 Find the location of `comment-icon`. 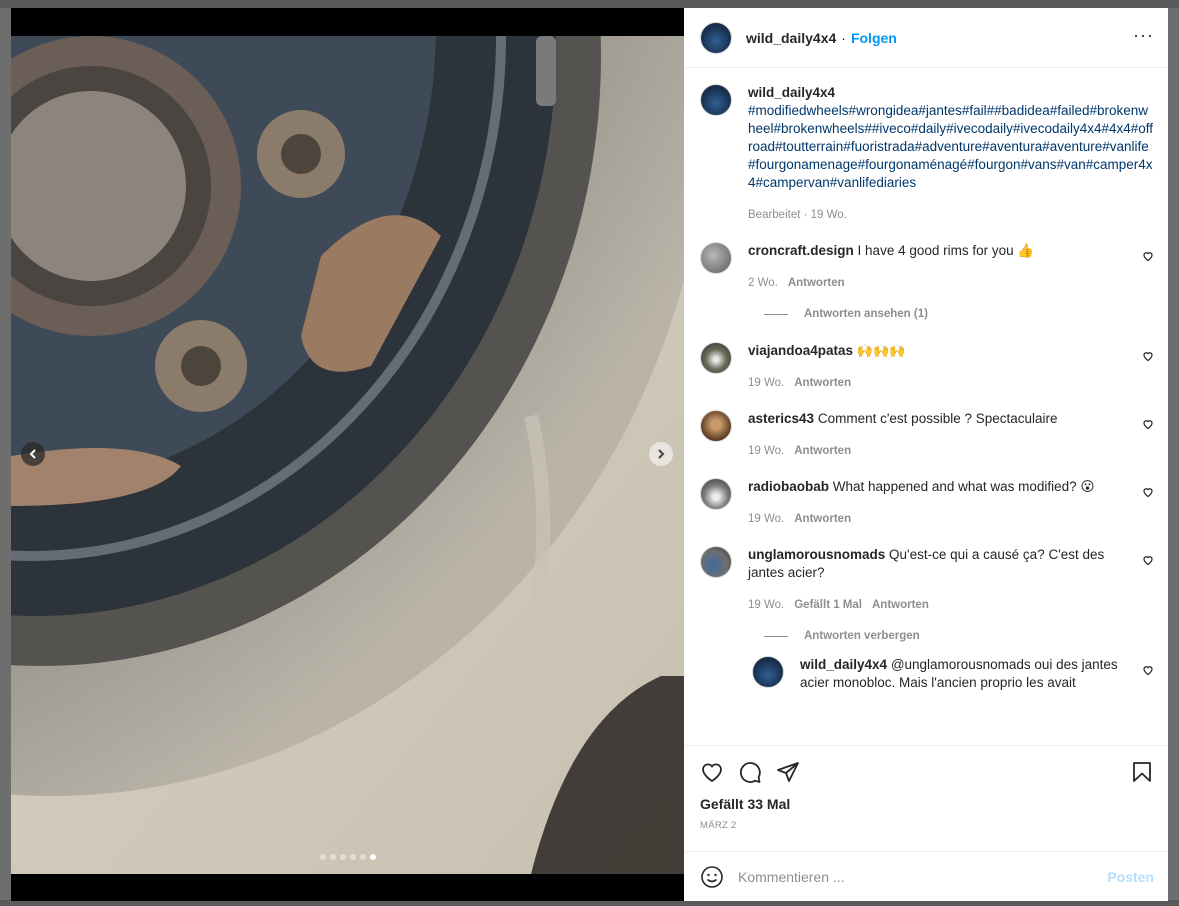

comment-icon is located at coordinates (750, 772).